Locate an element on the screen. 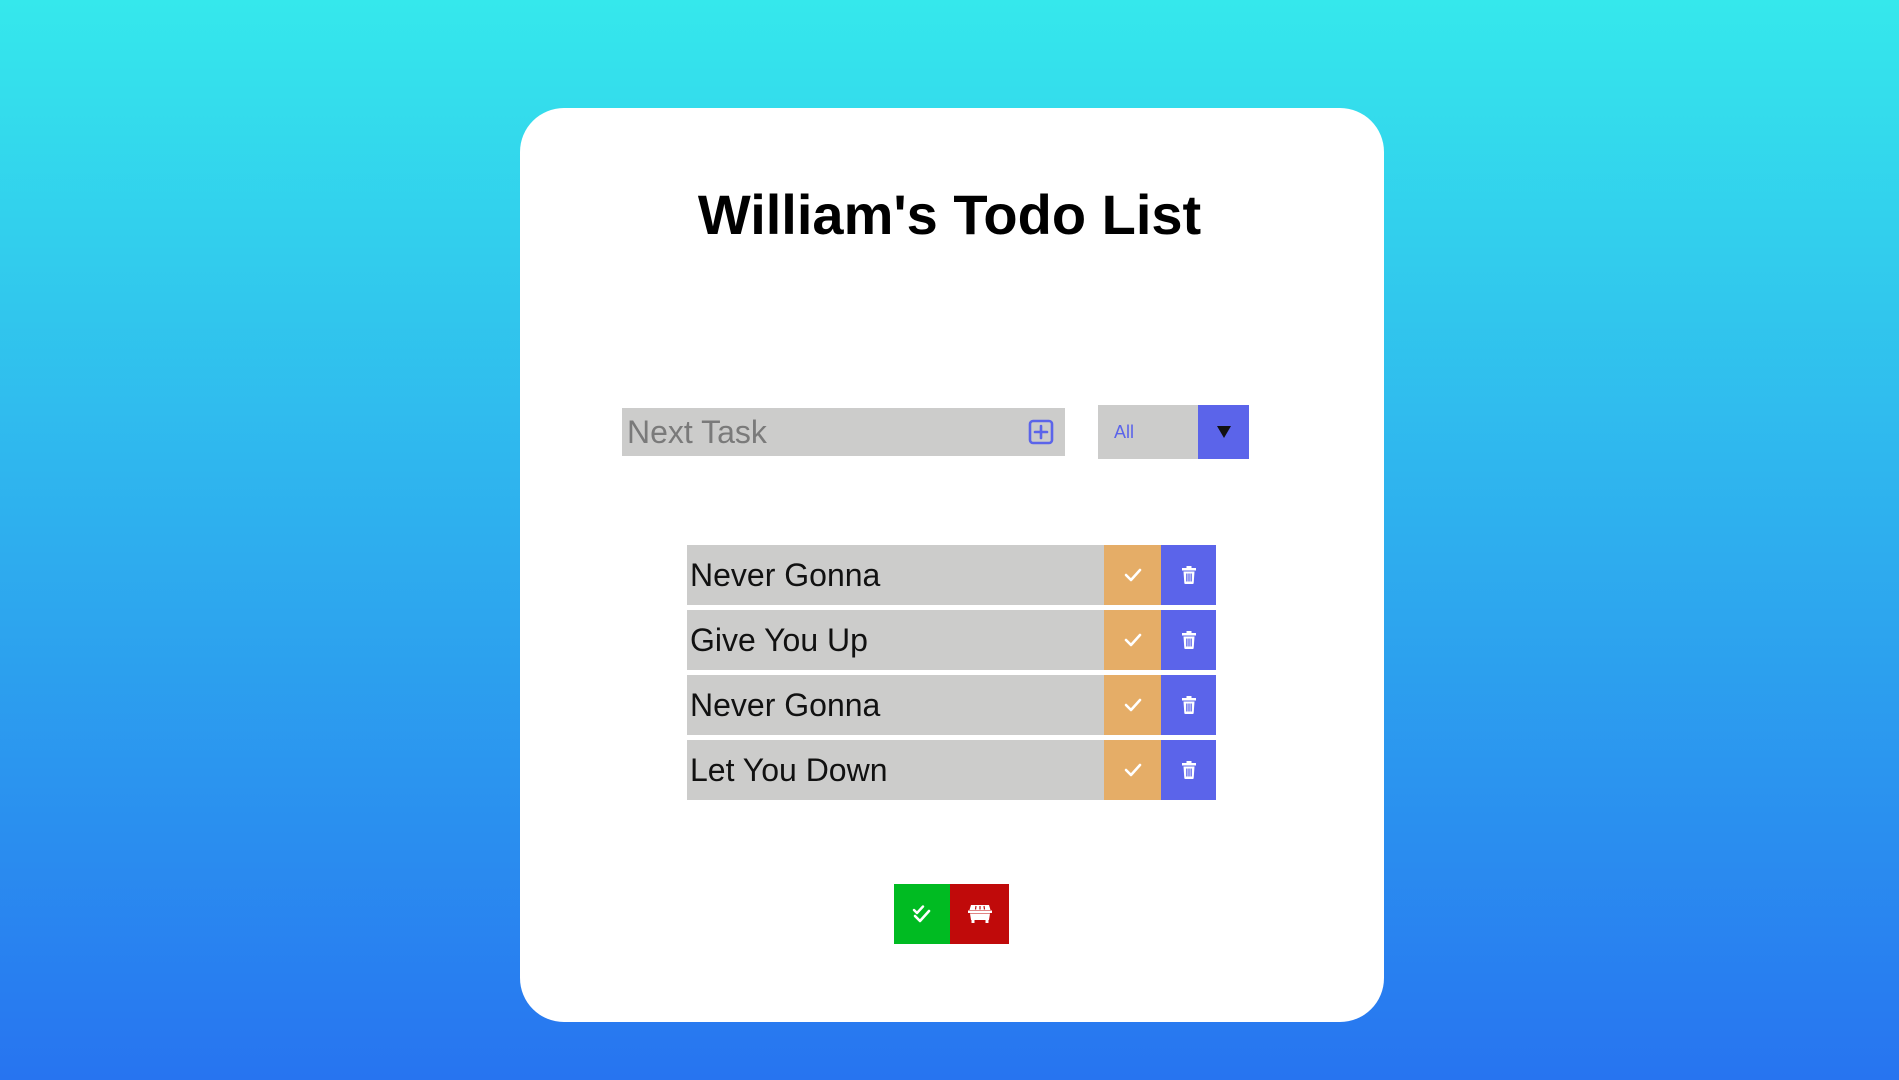 This screenshot has height=1080, width=1899. todo-text: Give You Up is located at coordinates (779, 640).